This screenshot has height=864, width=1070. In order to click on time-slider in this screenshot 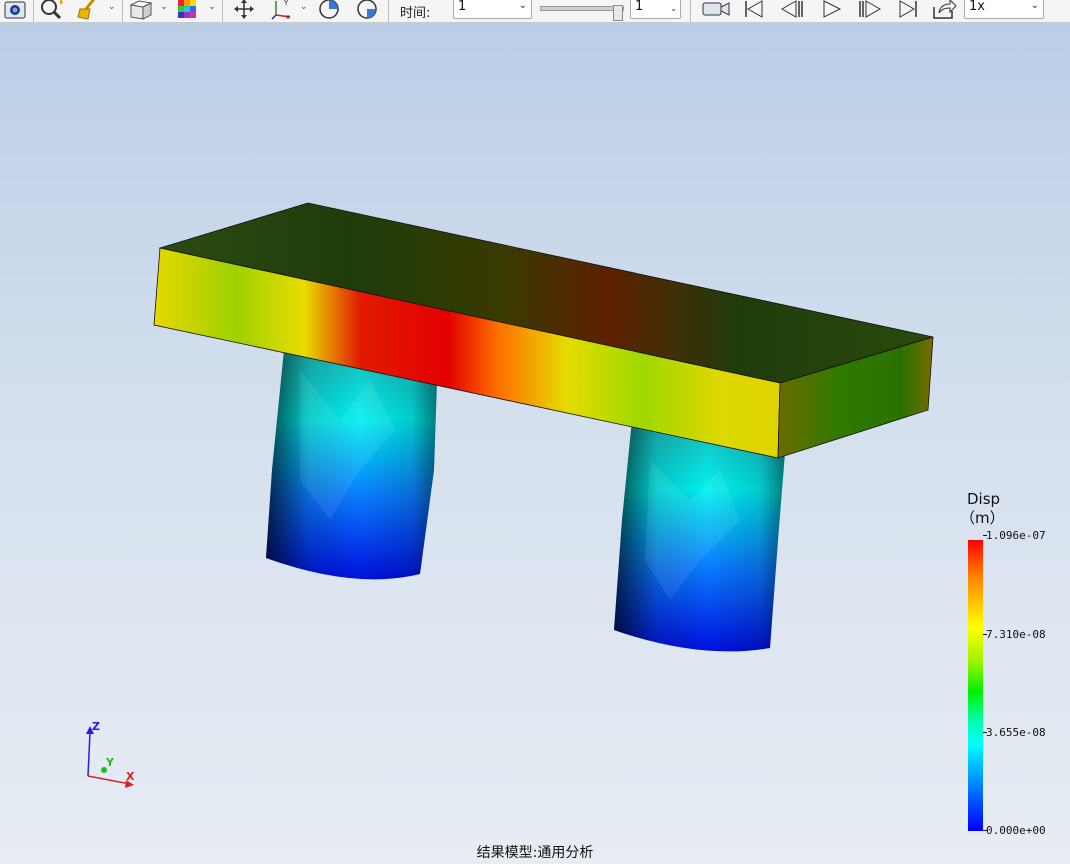, I will do `click(582, 13)`.